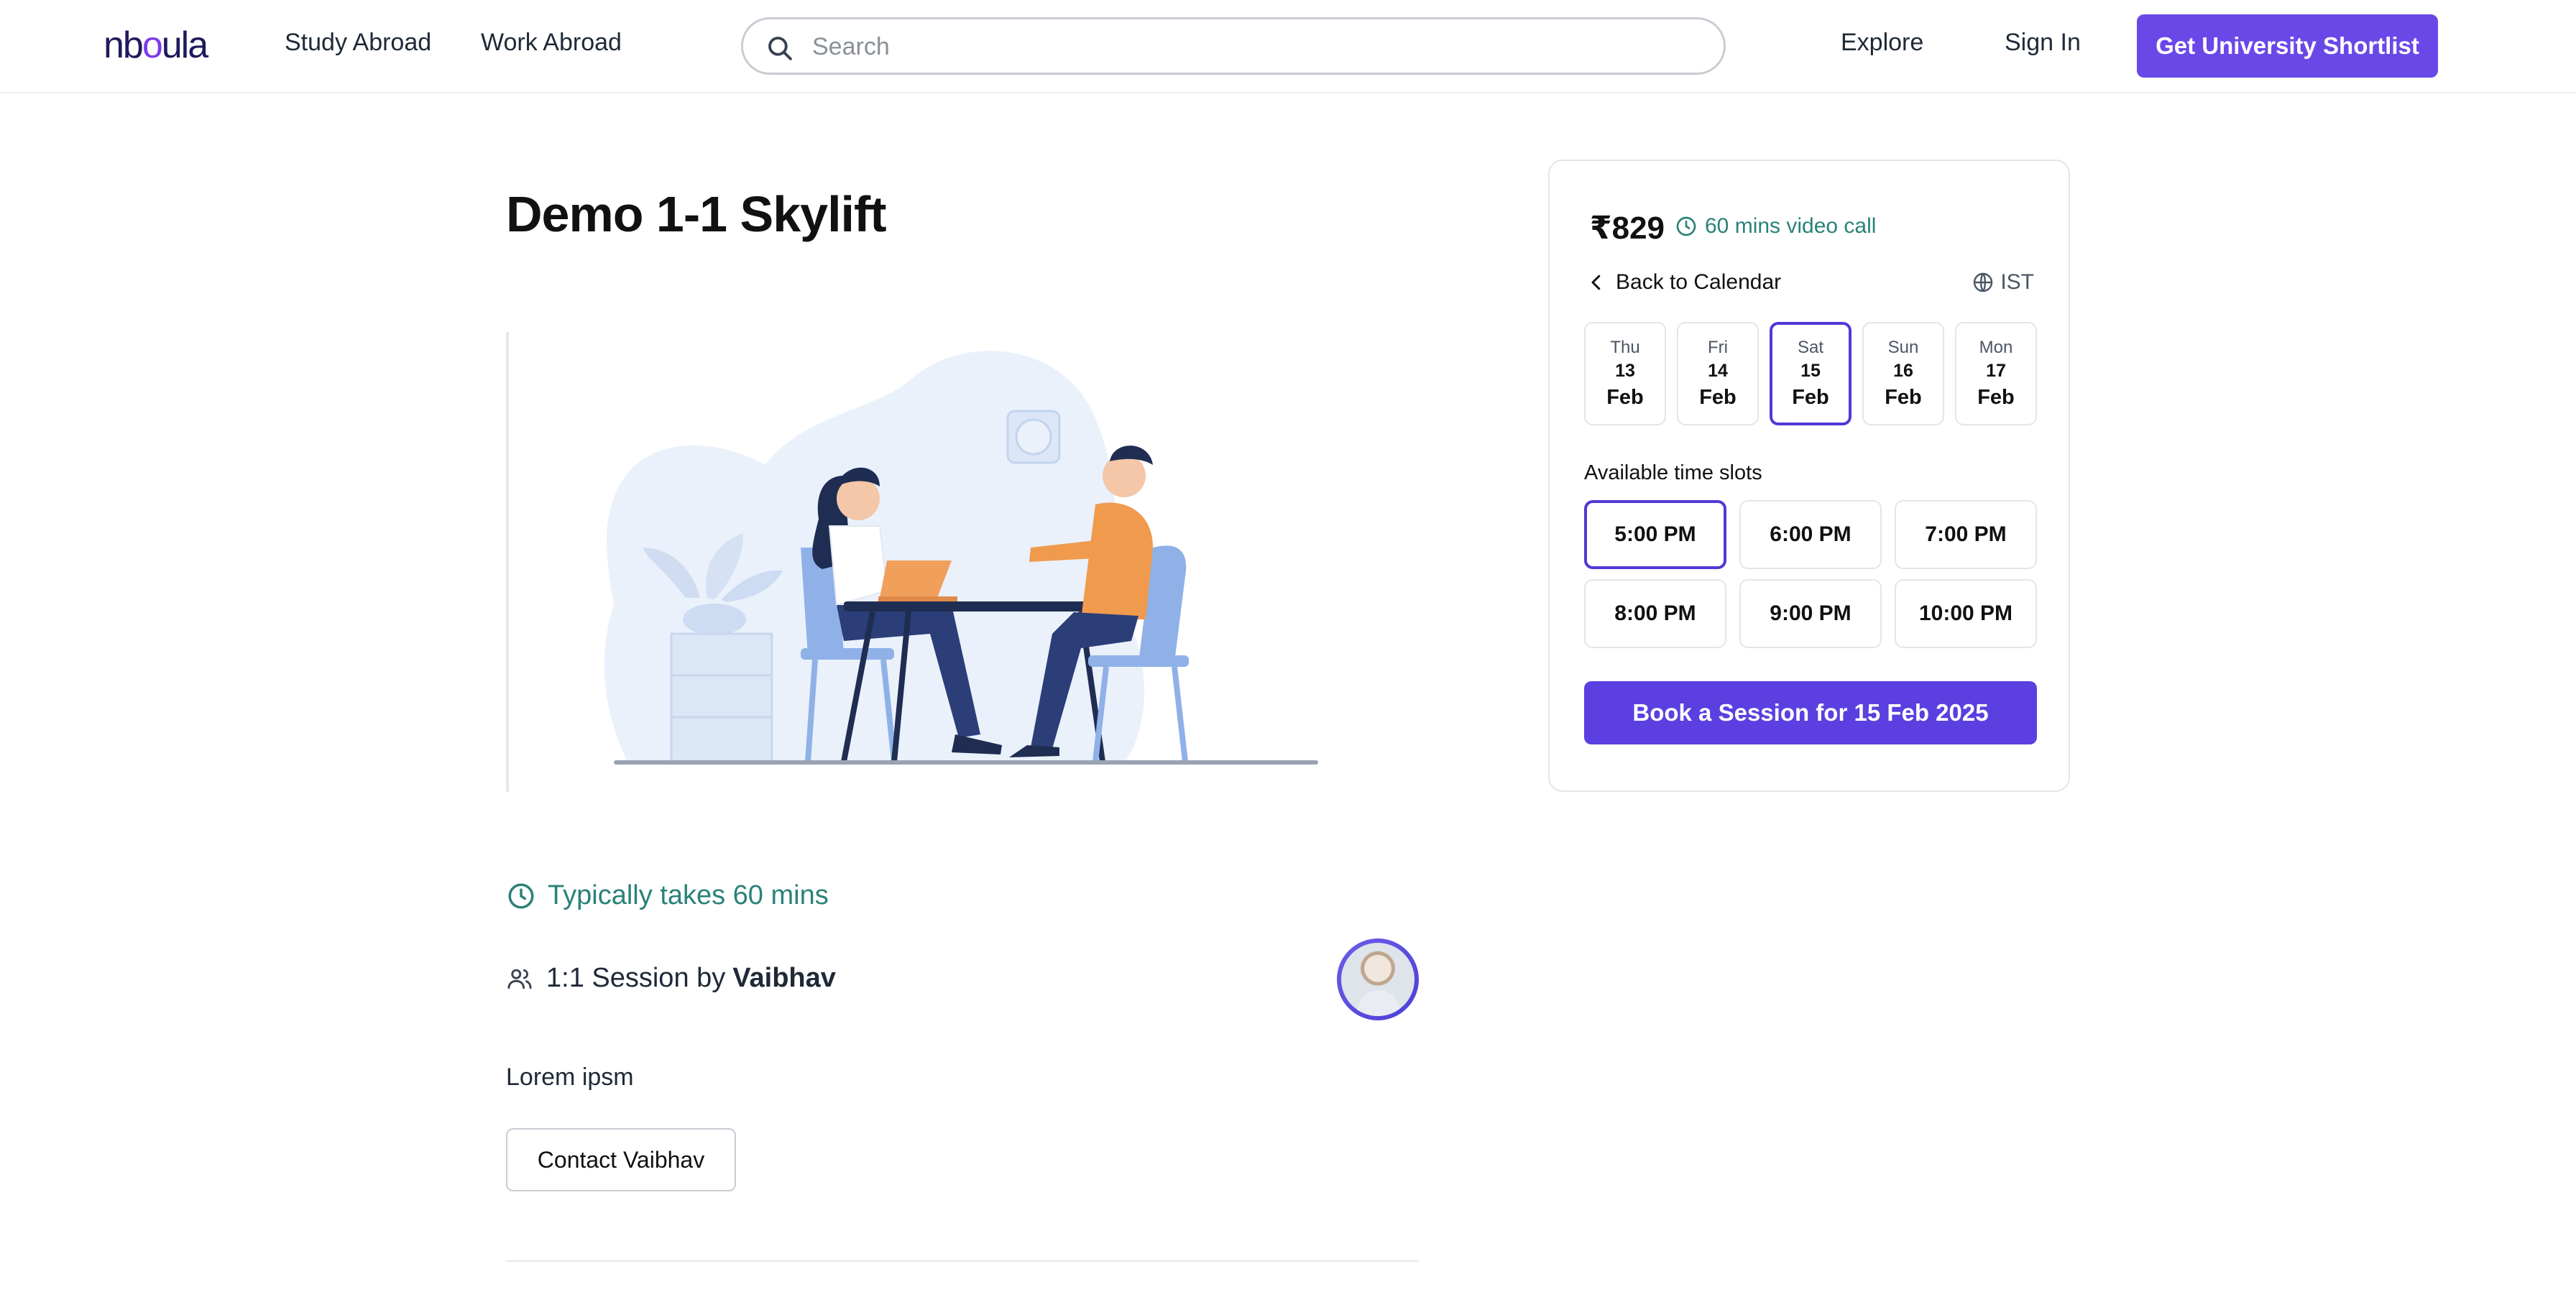 The height and width of the screenshot is (1292, 2576). What do you see at coordinates (1718, 373) in the screenshot?
I see `date-option: Fri 14 Feb` at bounding box center [1718, 373].